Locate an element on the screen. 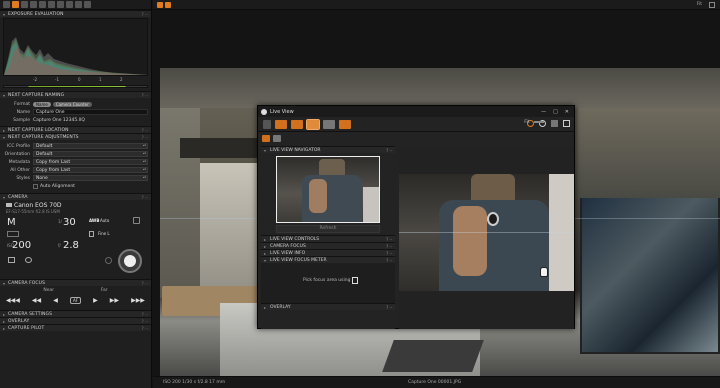 The height and width of the screenshot is (388, 720). toggle-panel-icon is located at coordinates (160, 5).